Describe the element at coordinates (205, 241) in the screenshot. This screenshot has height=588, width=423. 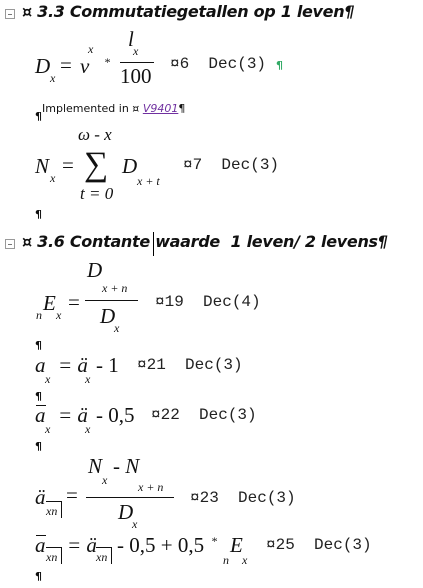
I see `section-heading-3-6: ¤ 3.6 Contante waarde 1 leven/ 2 levens¶` at that location.